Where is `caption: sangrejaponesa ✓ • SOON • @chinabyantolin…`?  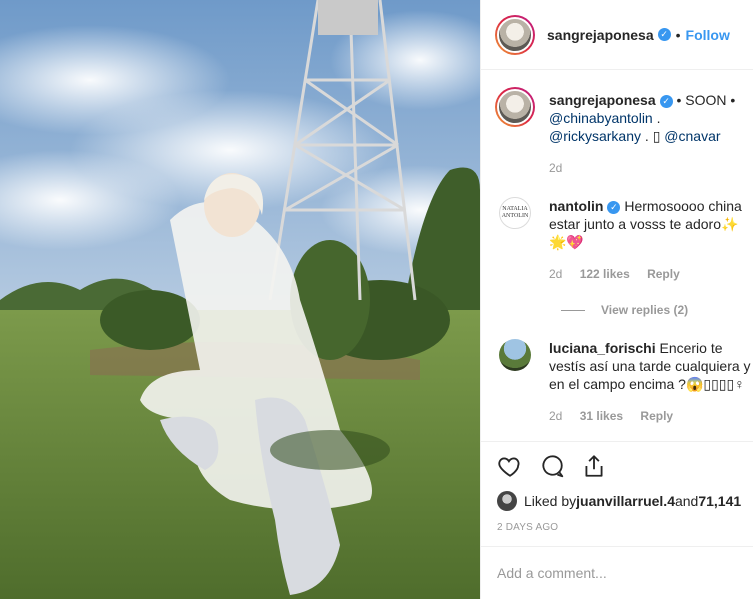 caption: sangrejaponesa ✓ • SOON • @chinabyantolin… is located at coordinates (624, 132).